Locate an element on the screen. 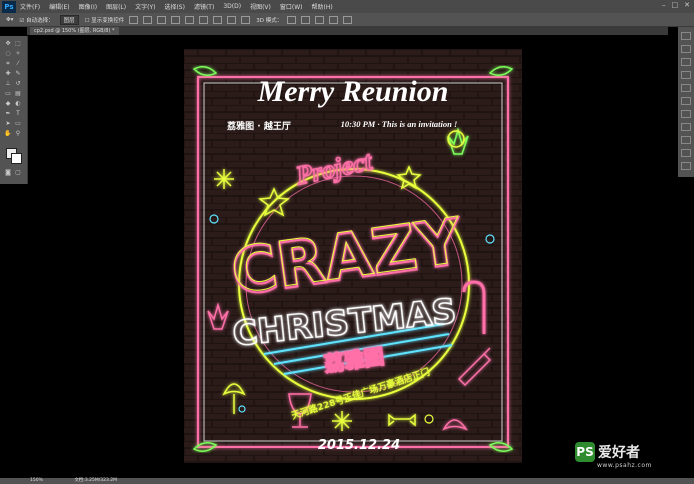 The image size is (694, 484). 3d-scale-icon is located at coordinates (348, 19).